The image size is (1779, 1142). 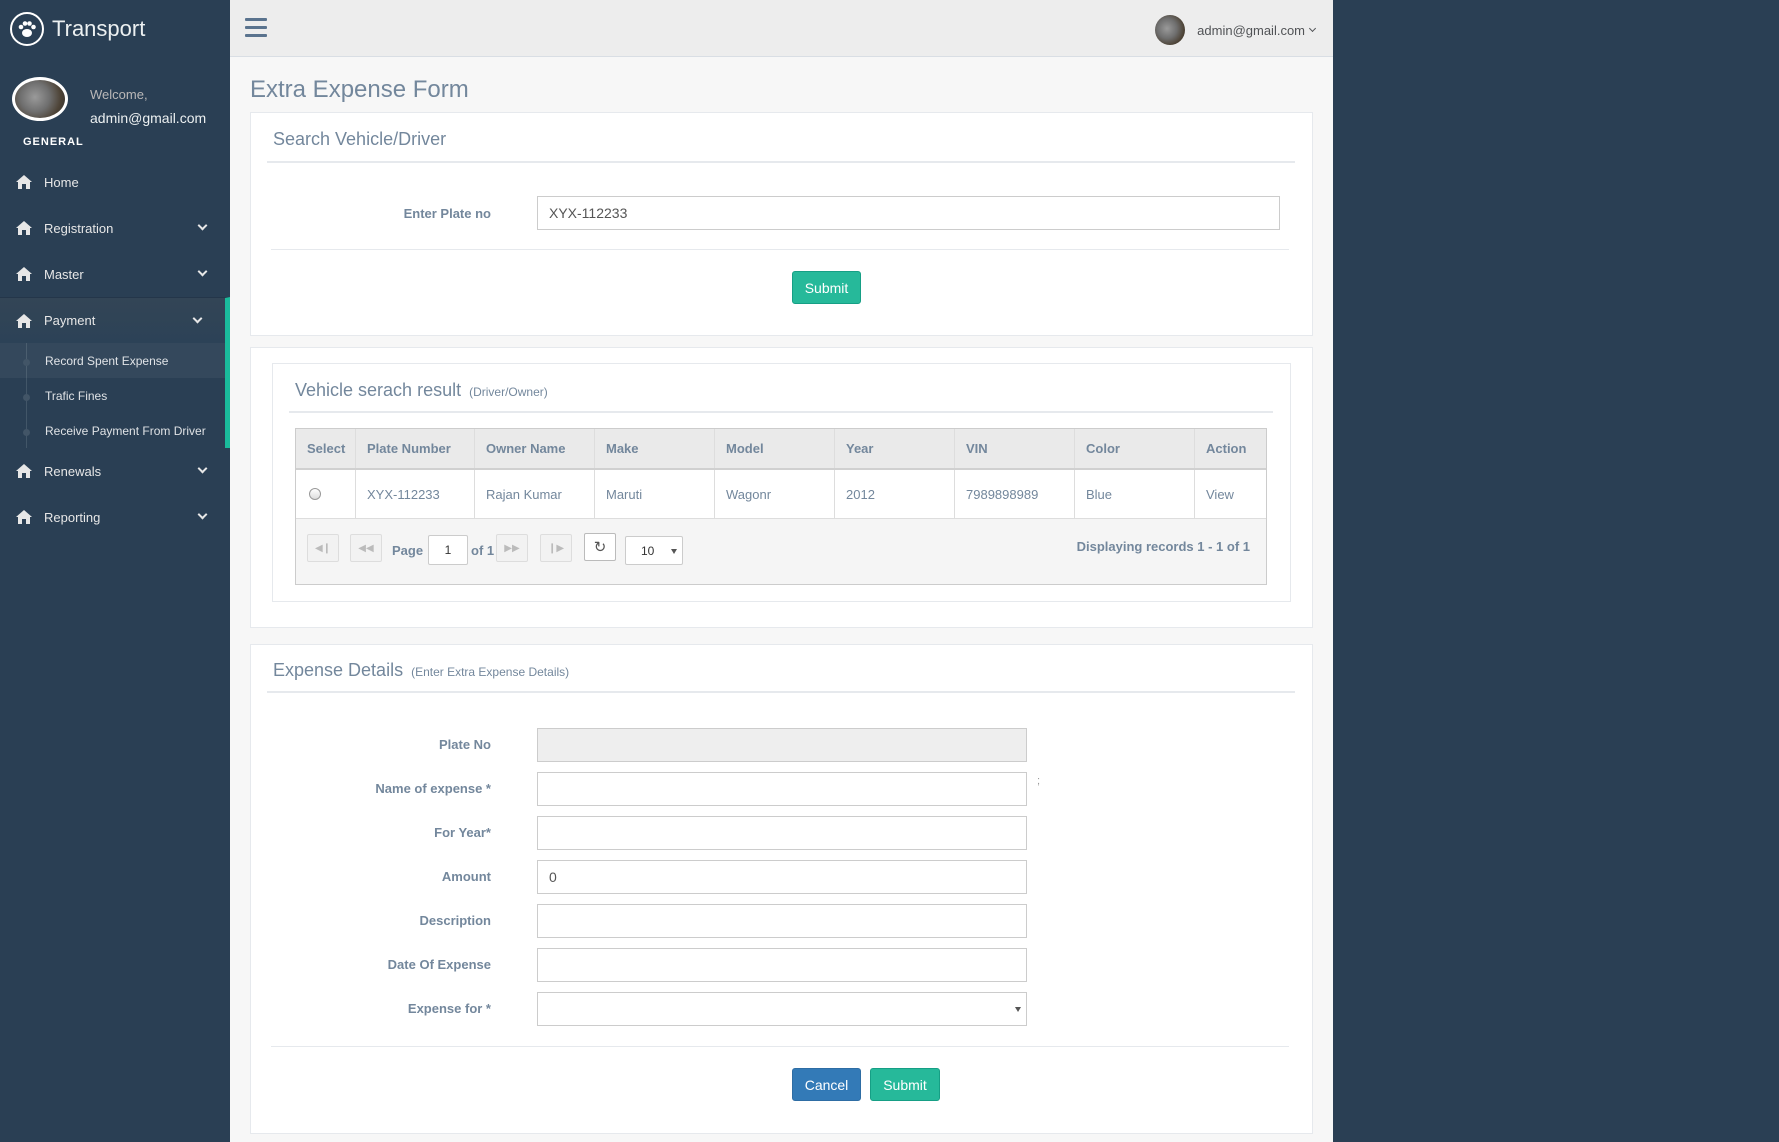 I want to click on sidebar-item-label: Renewals, so click(x=73, y=471).